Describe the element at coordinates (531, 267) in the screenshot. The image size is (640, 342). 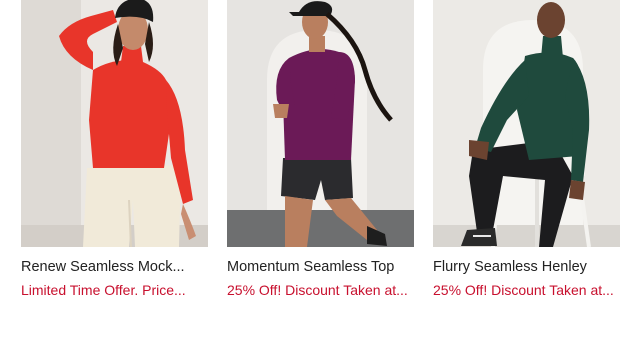
I see `product-name: Flurry Seamless Henley` at that location.